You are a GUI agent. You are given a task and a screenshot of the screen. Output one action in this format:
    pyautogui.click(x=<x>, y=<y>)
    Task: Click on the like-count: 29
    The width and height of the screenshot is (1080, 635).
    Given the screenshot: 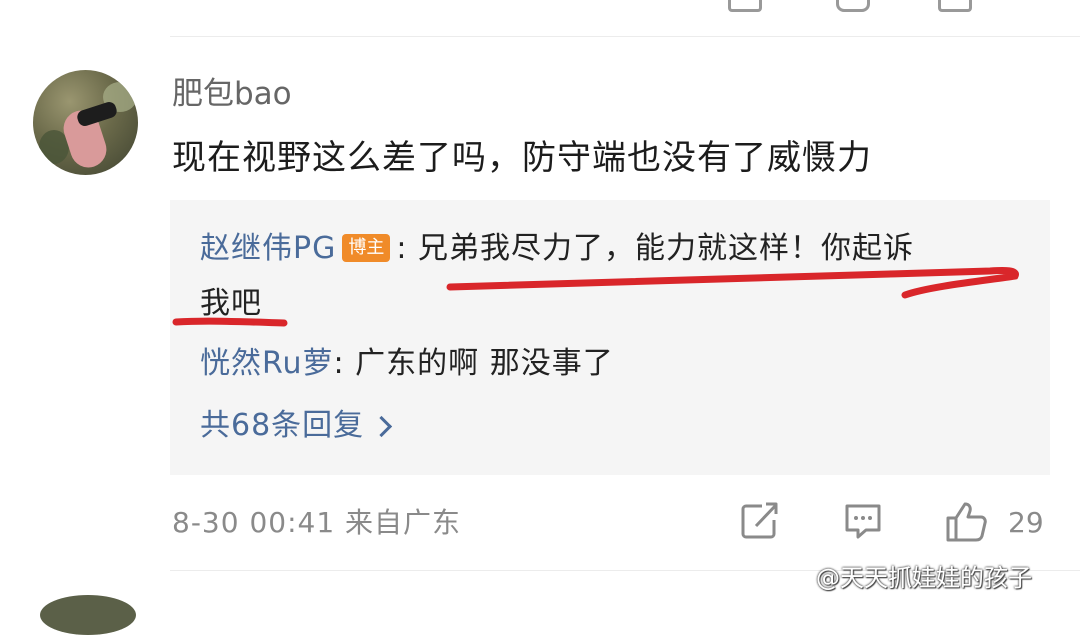 What is the action you would take?
    pyautogui.click(x=1026, y=522)
    